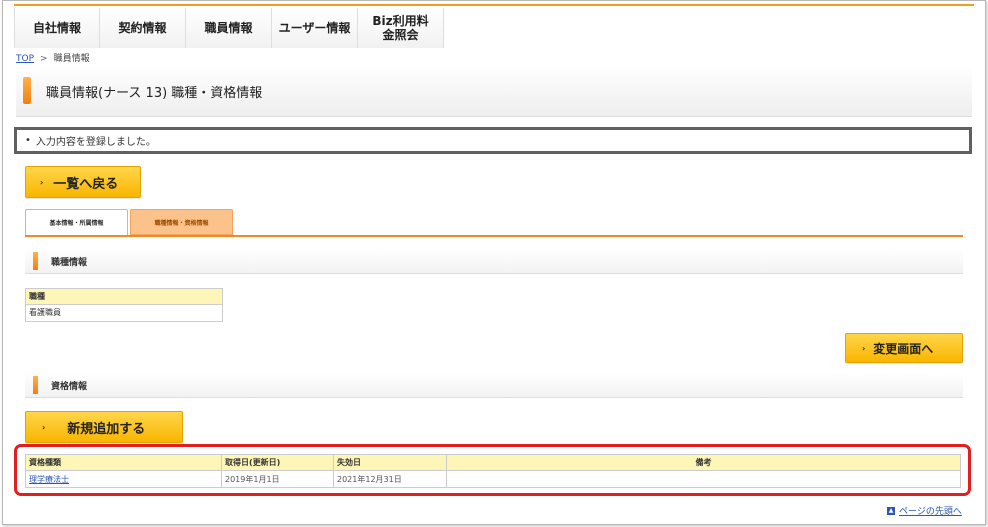  What do you see at coordinates (390, 479) in the screenshot?
I see `expiry-date-cell: 2021年12月31日` at bounding box center [390, 479].